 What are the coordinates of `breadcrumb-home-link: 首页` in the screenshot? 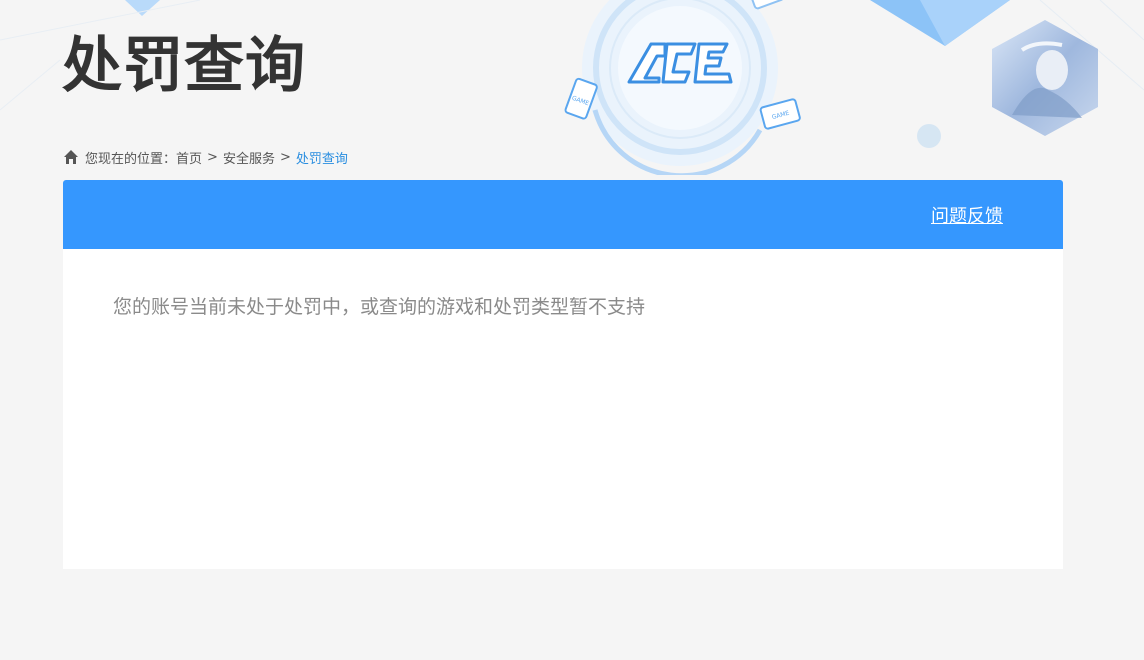 It's located at (189, 157).